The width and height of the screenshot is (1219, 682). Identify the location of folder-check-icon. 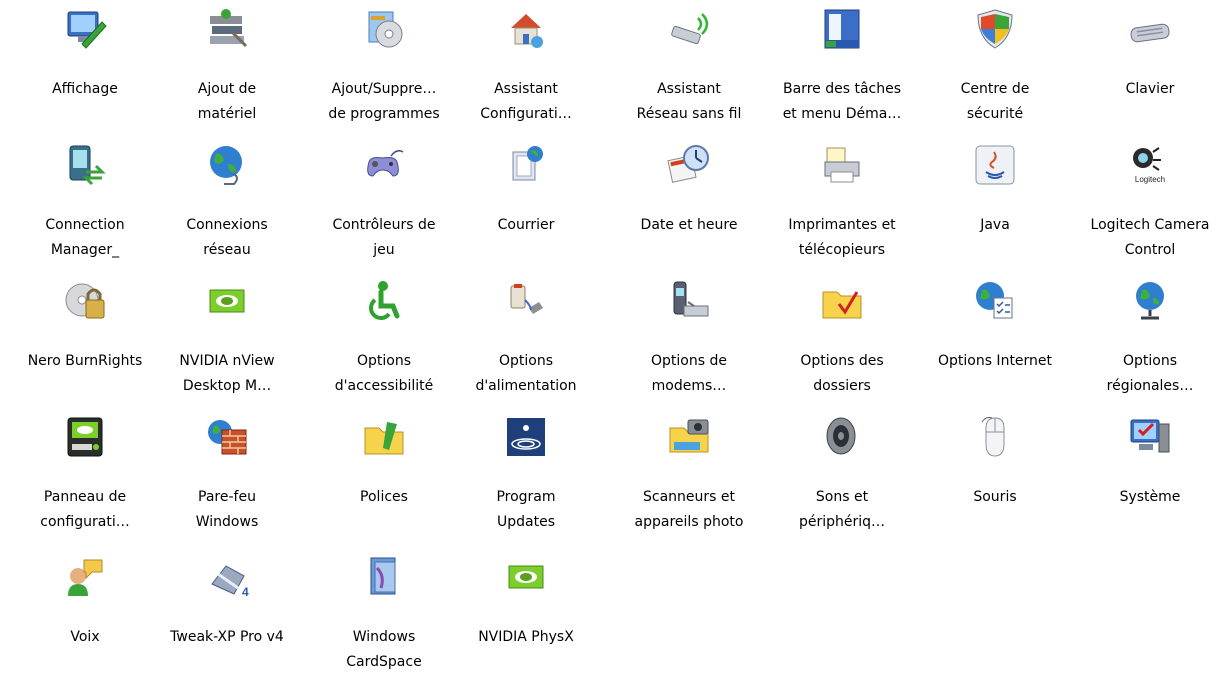
(842, 301).